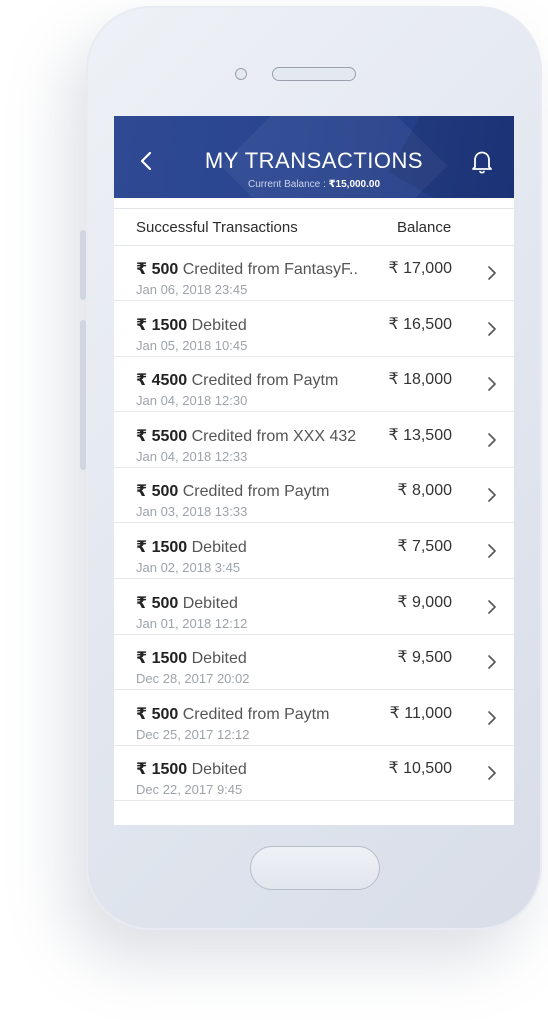 The image size is (548, 1020). What do you see at coordinates (193, 679) in the screenshot?
I see `transaction-date: Dec 28, 2017 20:02` at bounding box center [193, 679].